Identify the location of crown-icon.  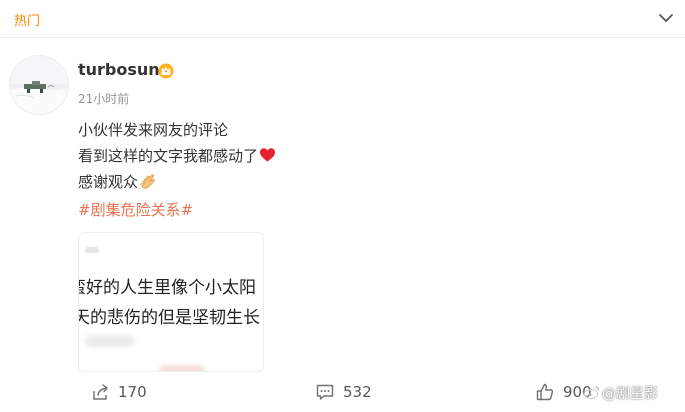
(166, 71).